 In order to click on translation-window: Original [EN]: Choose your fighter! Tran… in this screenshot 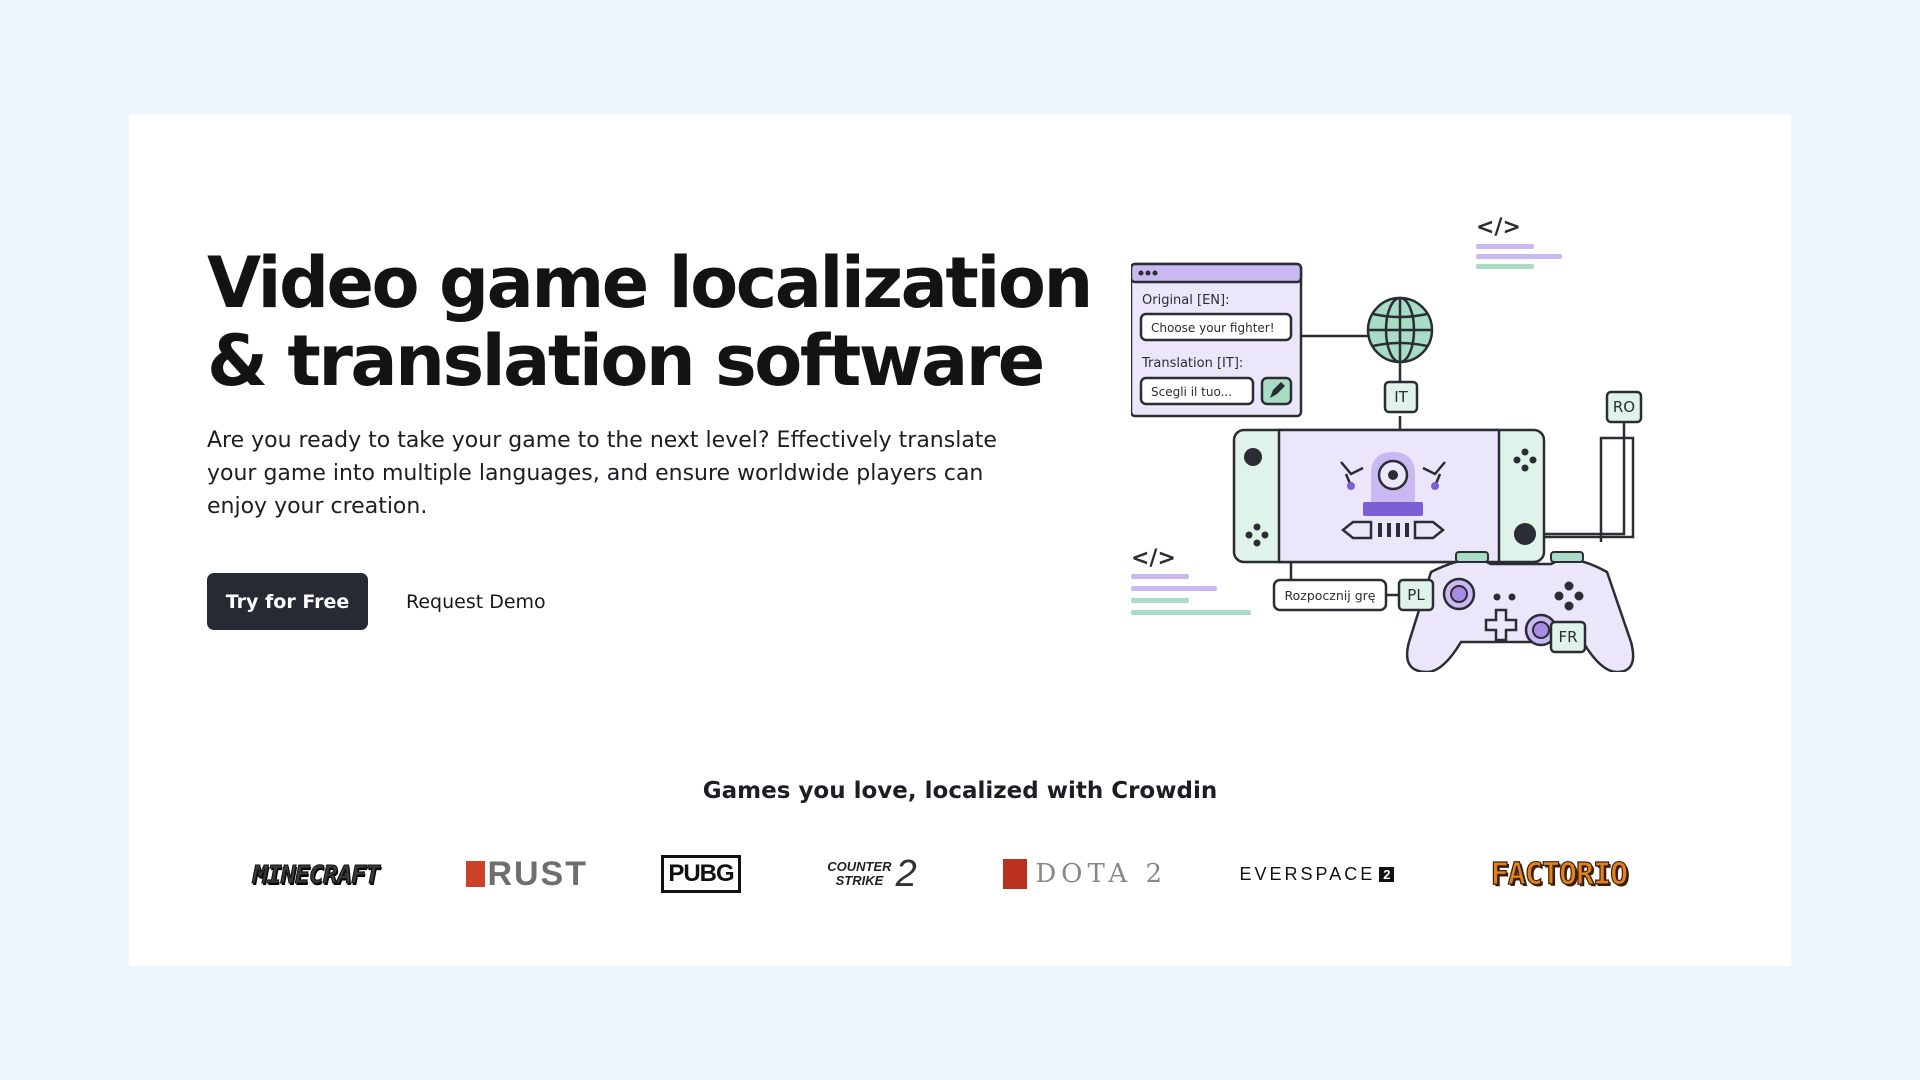, I will do `click(1217, 340)`.